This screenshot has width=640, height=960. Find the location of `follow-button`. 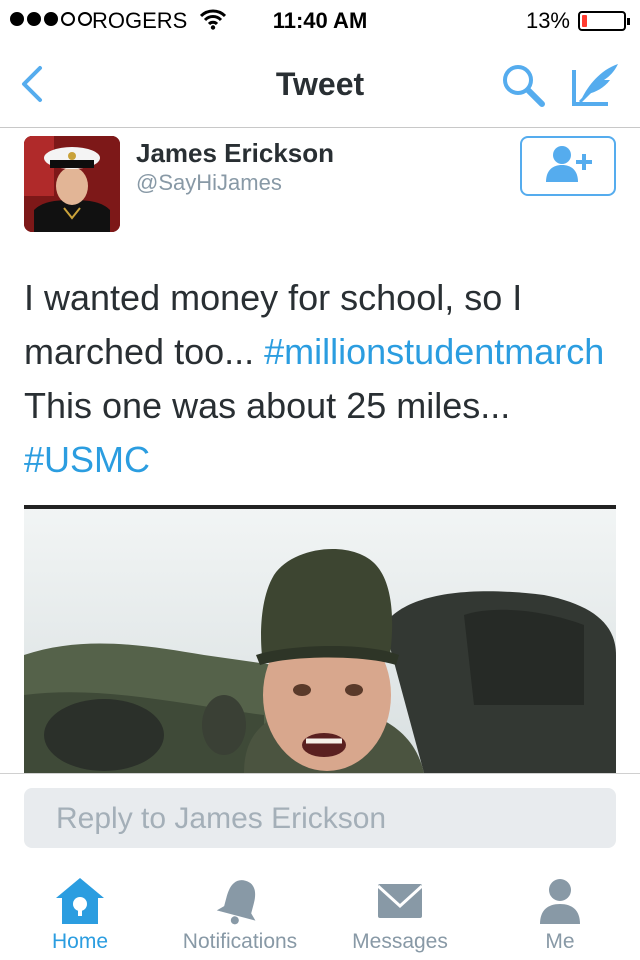

follow-button is located at coordinates (568, 166).